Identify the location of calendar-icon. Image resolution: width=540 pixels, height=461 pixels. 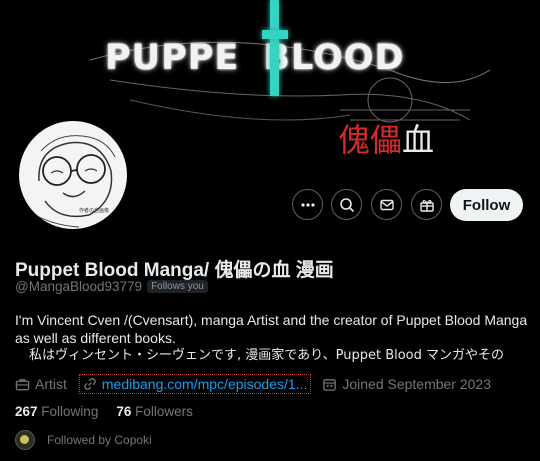
(330, 384).